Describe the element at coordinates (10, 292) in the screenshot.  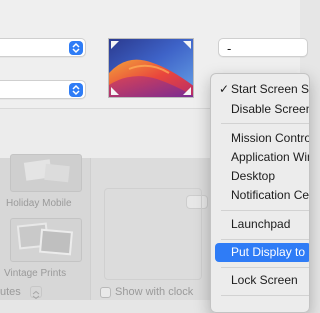
I see `time-unit-label: utes` at that location.